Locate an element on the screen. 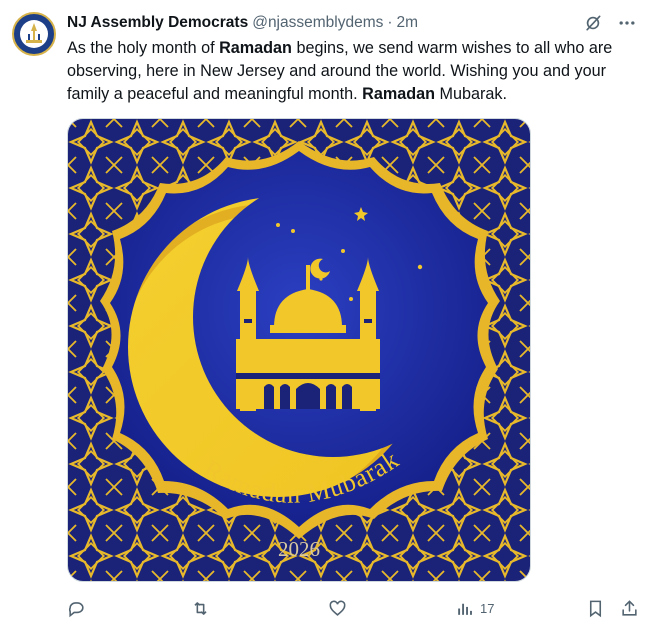 The image size is (657, 639). heart-icon is located at coordinates (337, 608).